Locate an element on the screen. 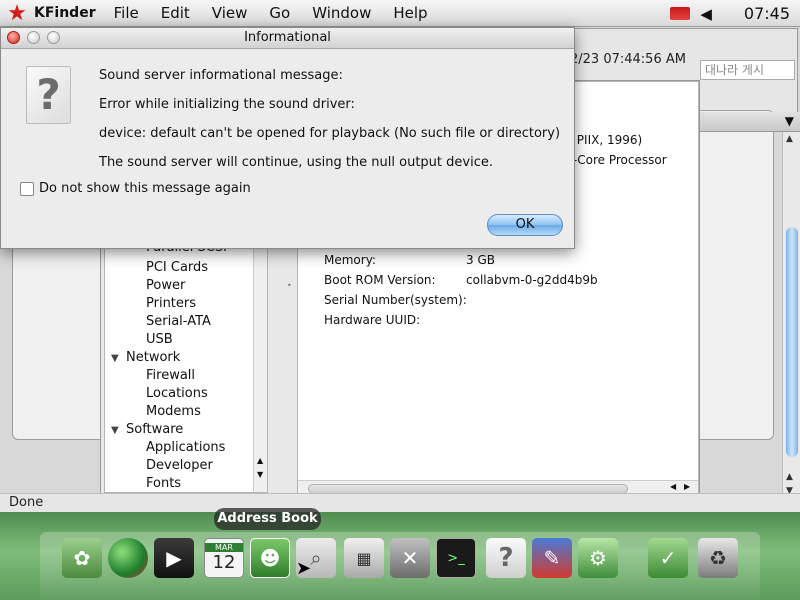 The height and width of the screenshot is (600, 800). trash-icon: ♻ is located at coordinates (718, 558).